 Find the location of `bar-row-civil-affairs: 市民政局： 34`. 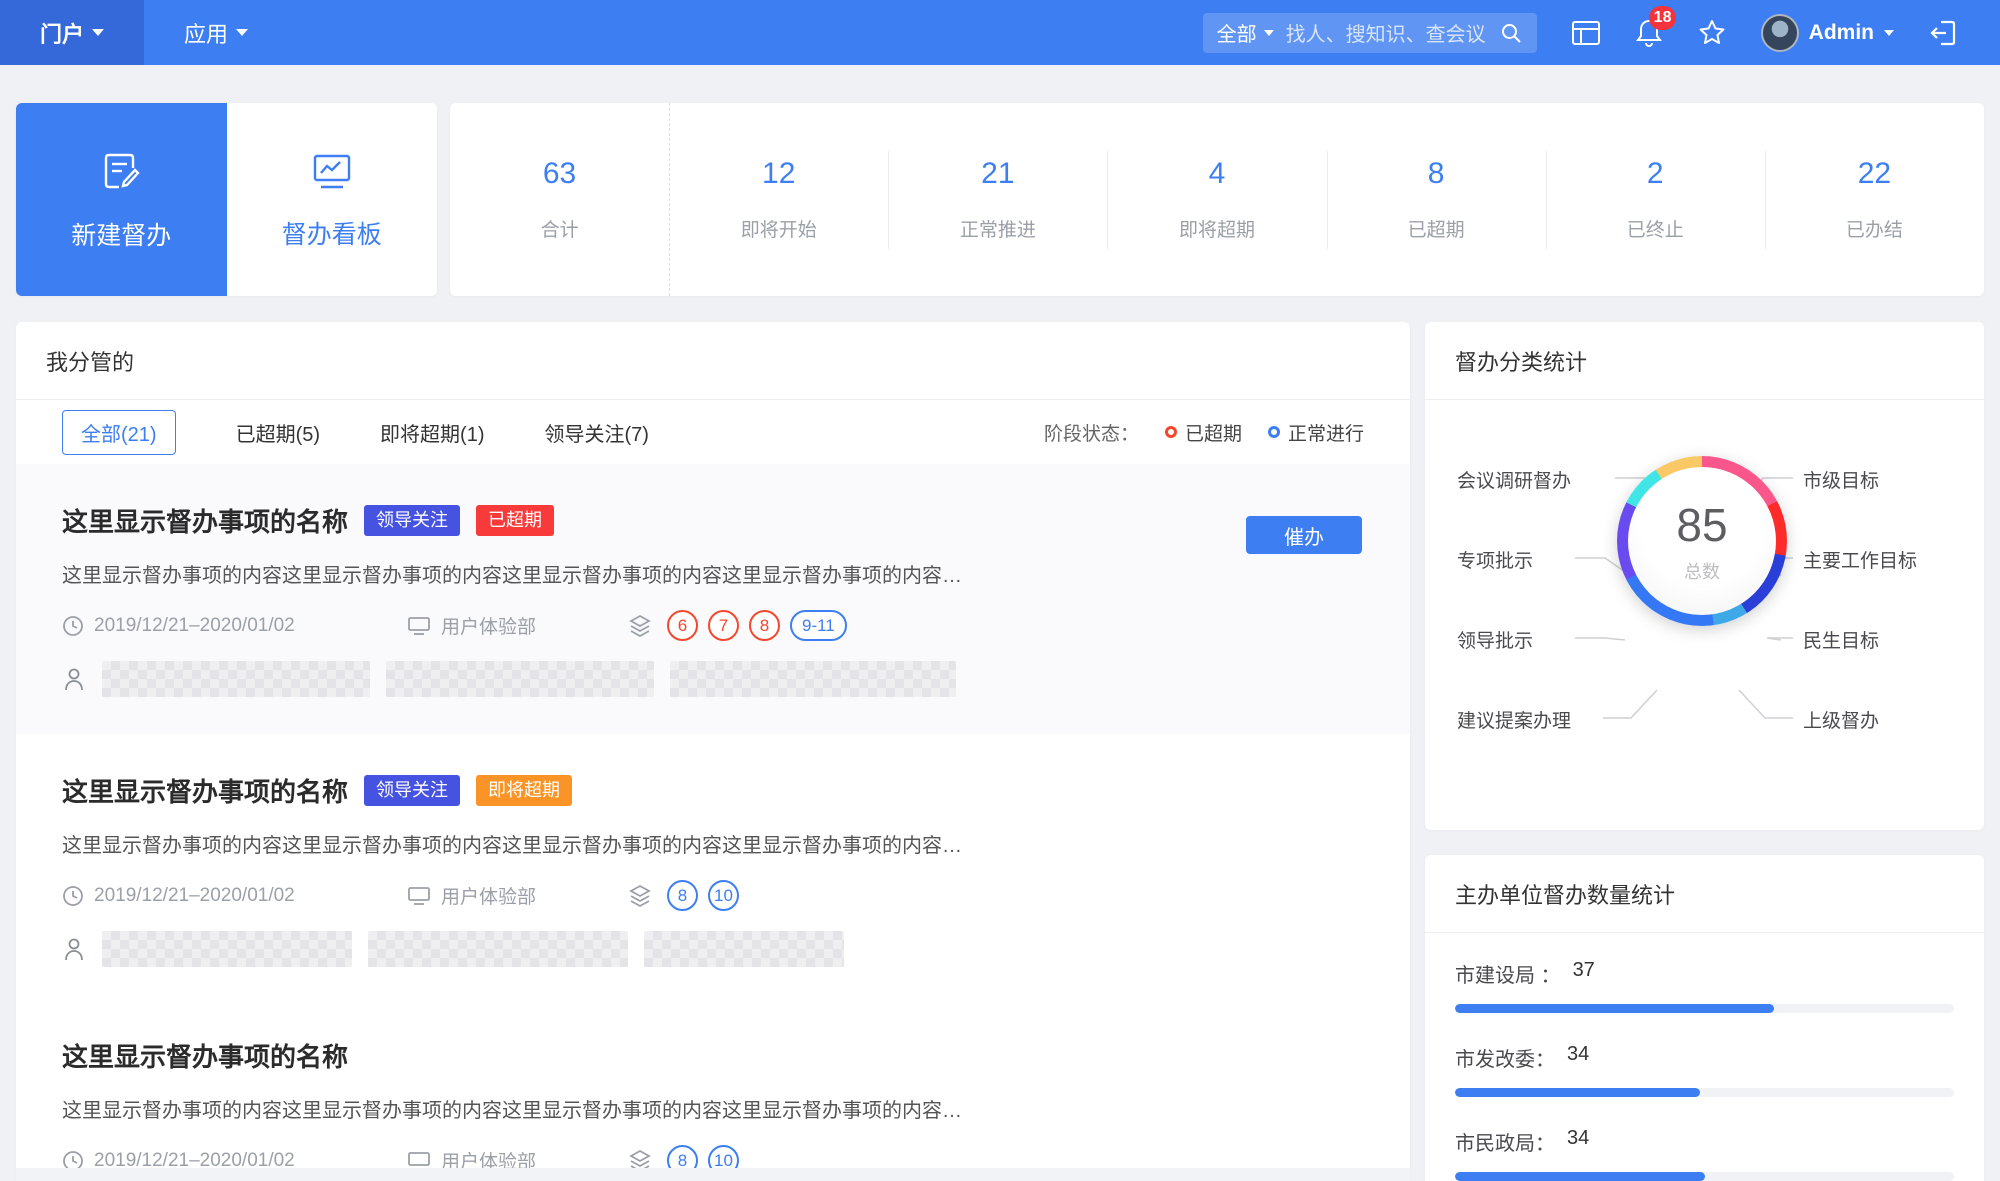

bar-row-civil-affairs: 市民政局： 34 is located at coordinates (1704, 1154).